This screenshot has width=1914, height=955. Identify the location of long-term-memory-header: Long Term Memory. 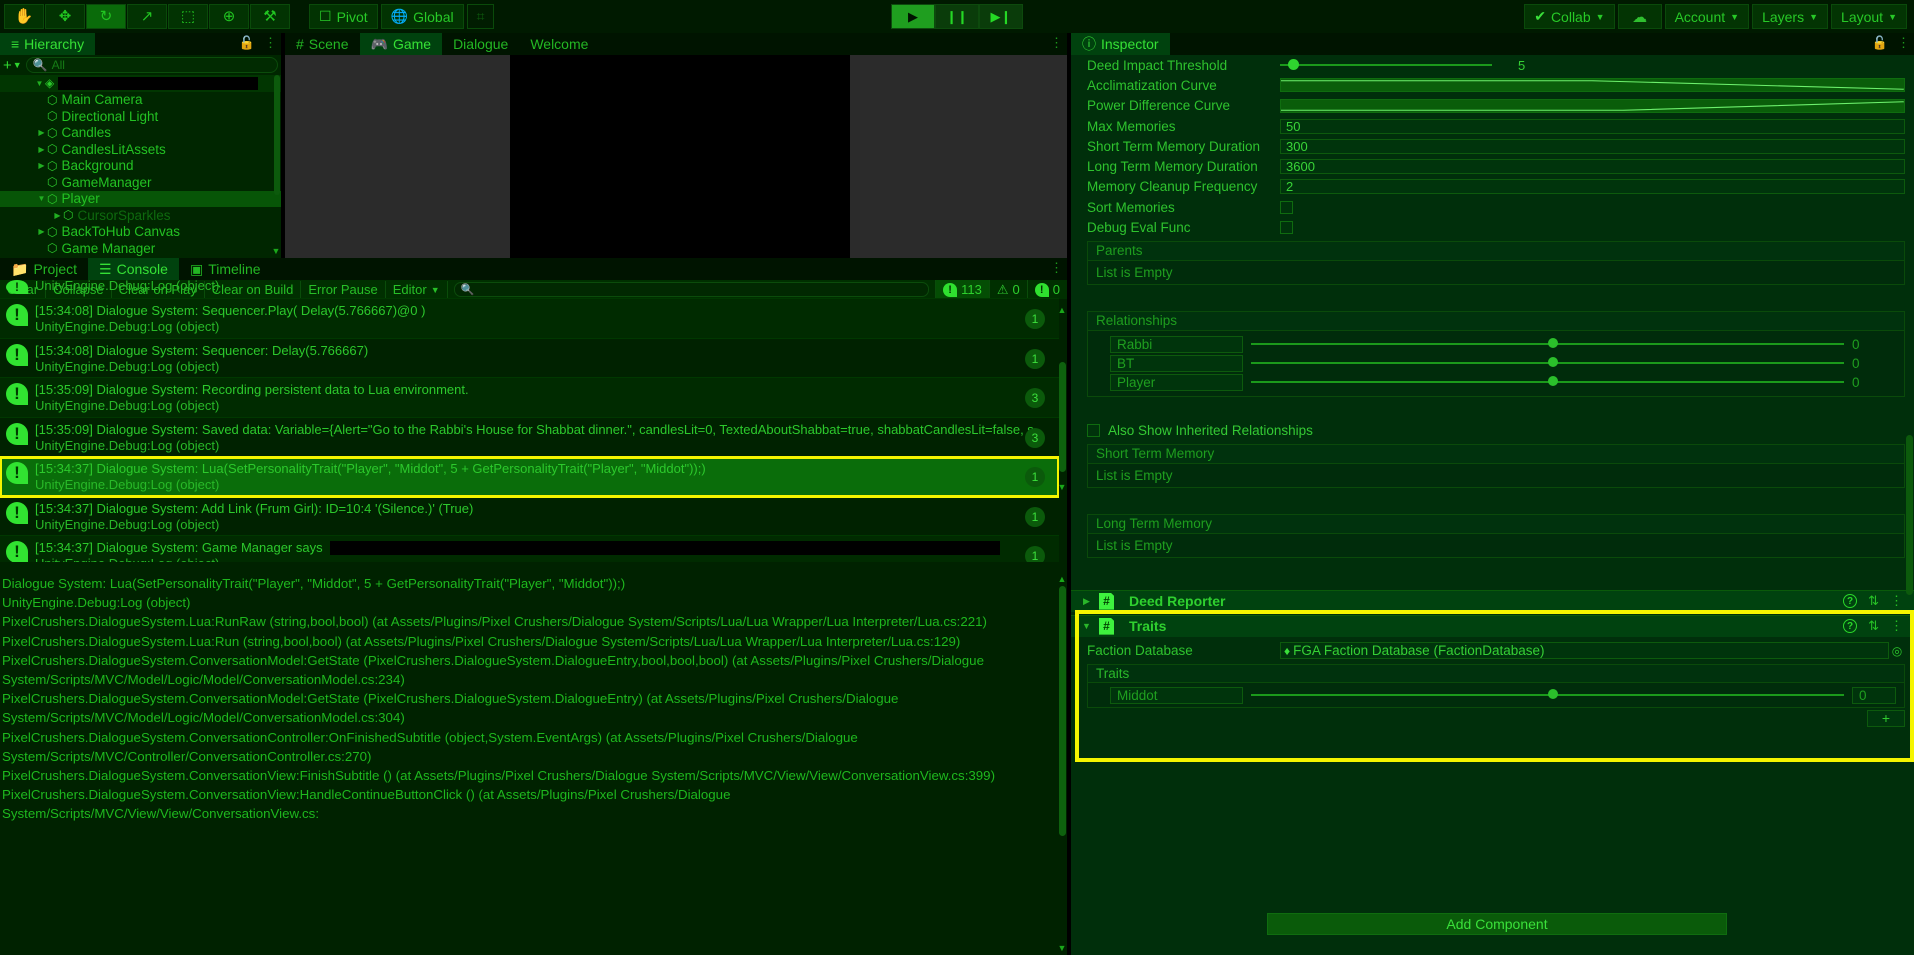
(1496, 523).